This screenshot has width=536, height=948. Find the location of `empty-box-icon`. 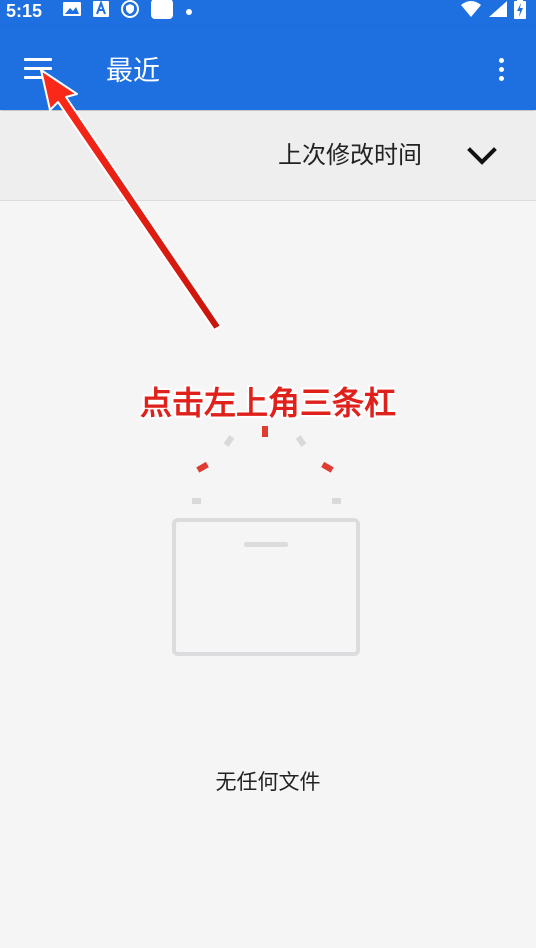

empty-box-icon is located at coordinates (266, 540).